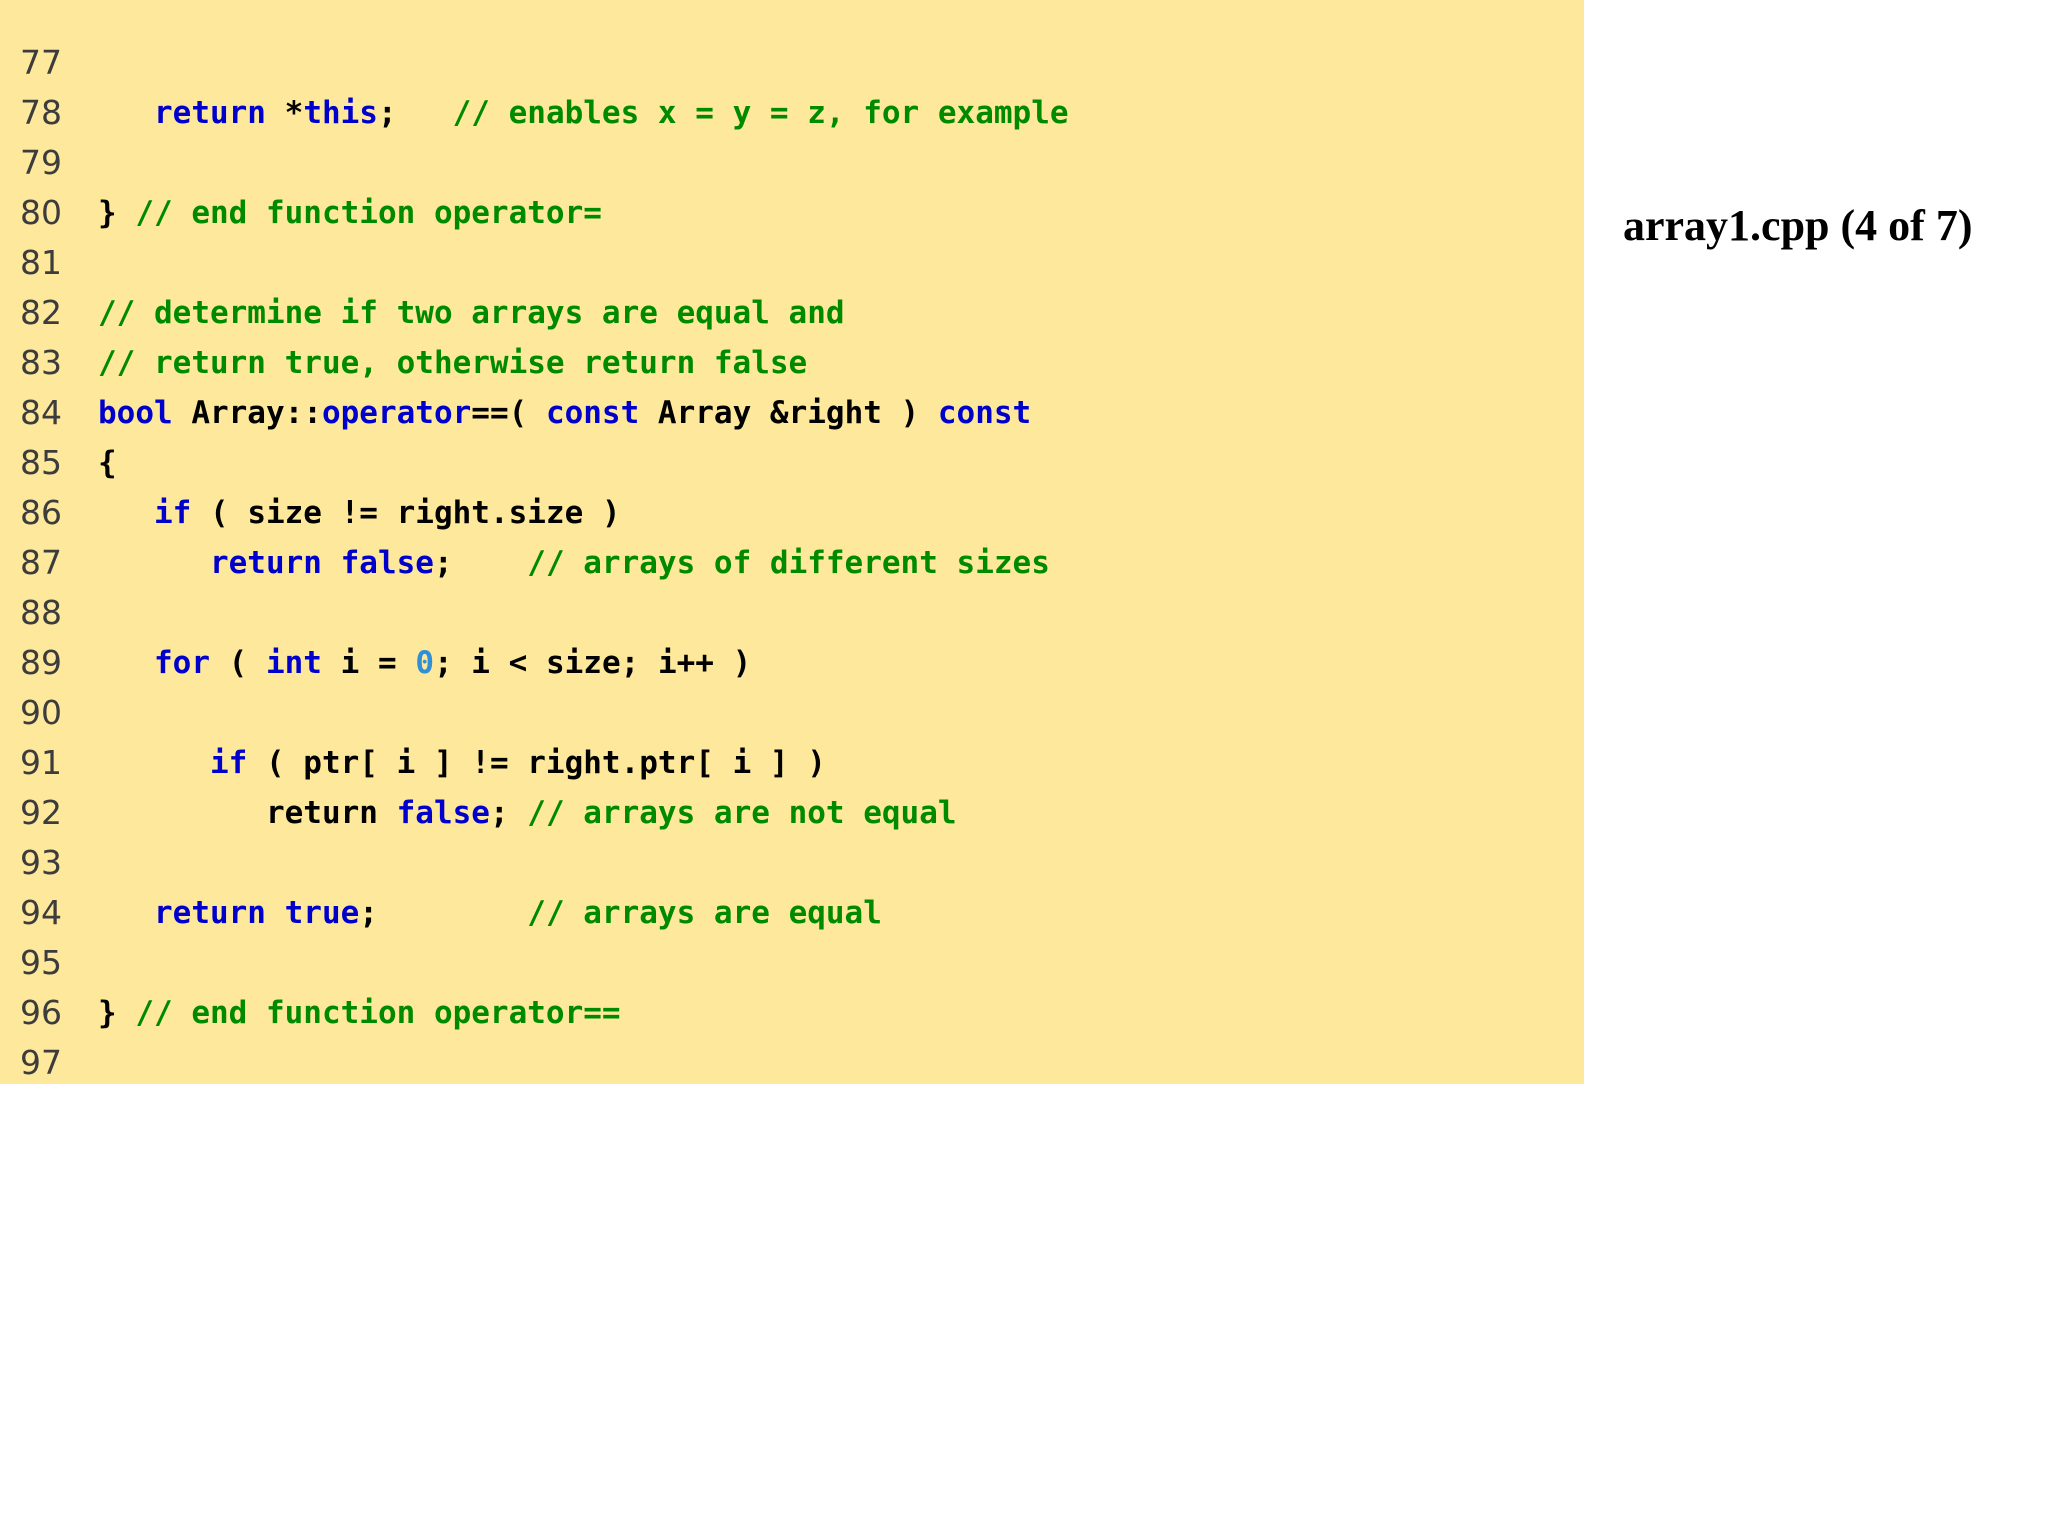 This screenshot has width=2048, height=1536. Describe the element at coordinates (41, 562) in the screenshot. I see `line-number: 87` at that location.